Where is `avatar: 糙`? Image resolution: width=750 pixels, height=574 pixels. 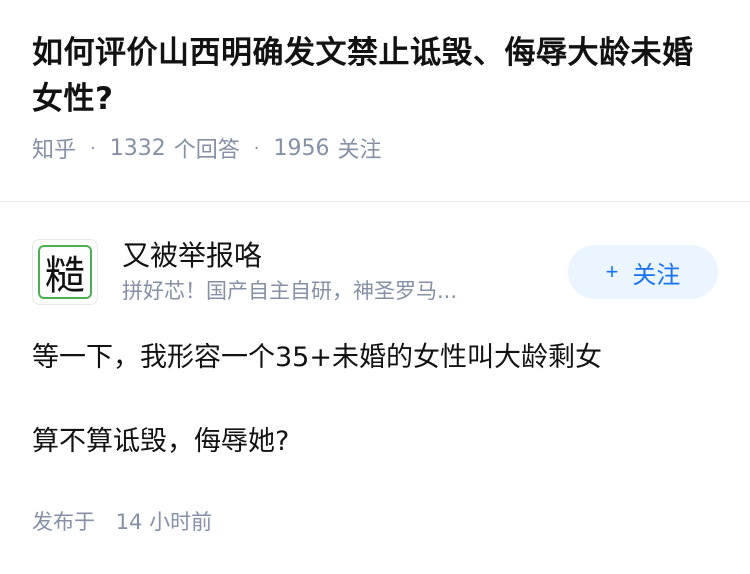 avatar: 糙 is located at coordinates (65, 272).